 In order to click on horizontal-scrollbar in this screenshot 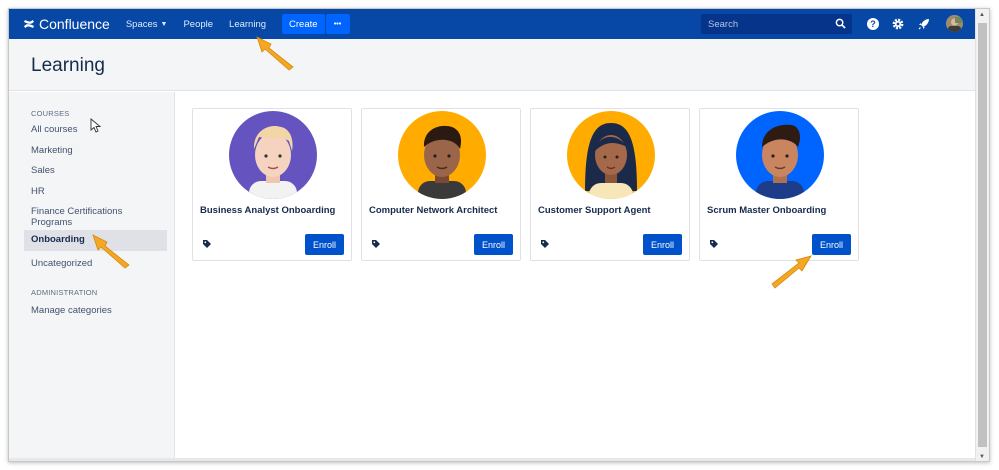, I will do `click(492, 459)`.